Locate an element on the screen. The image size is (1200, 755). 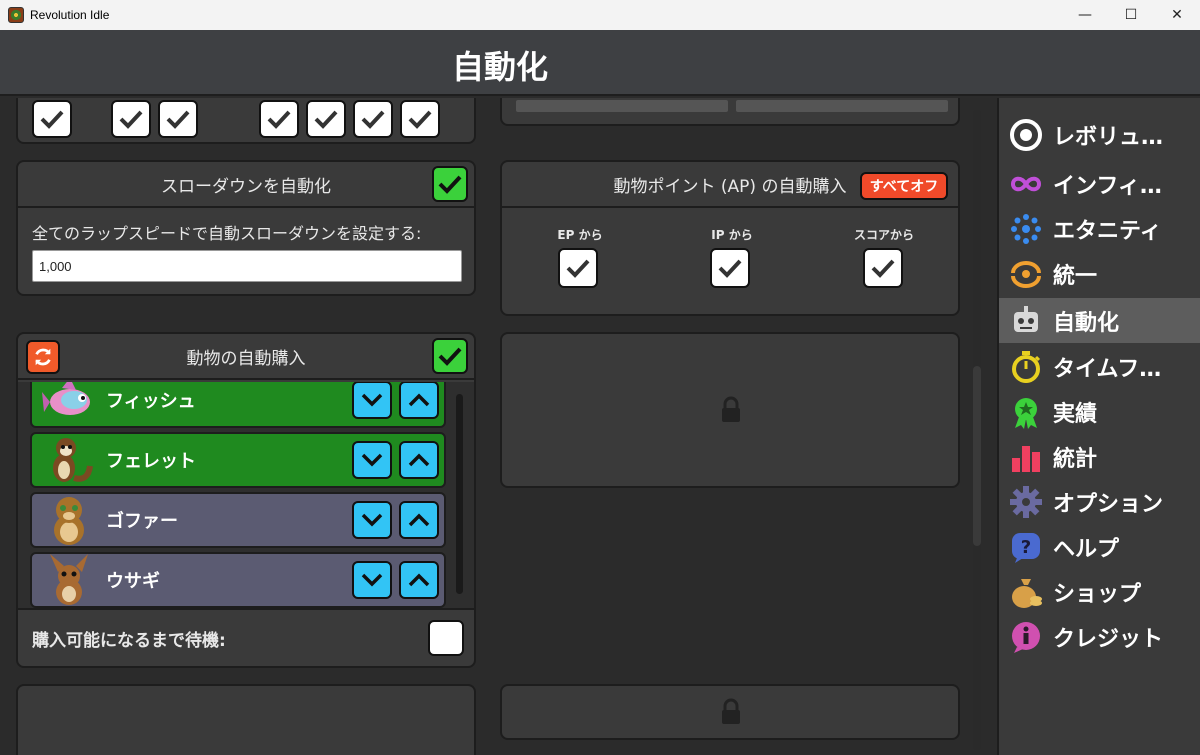
sidebar-item-options: オプション is located at coordinates (1099, 501).